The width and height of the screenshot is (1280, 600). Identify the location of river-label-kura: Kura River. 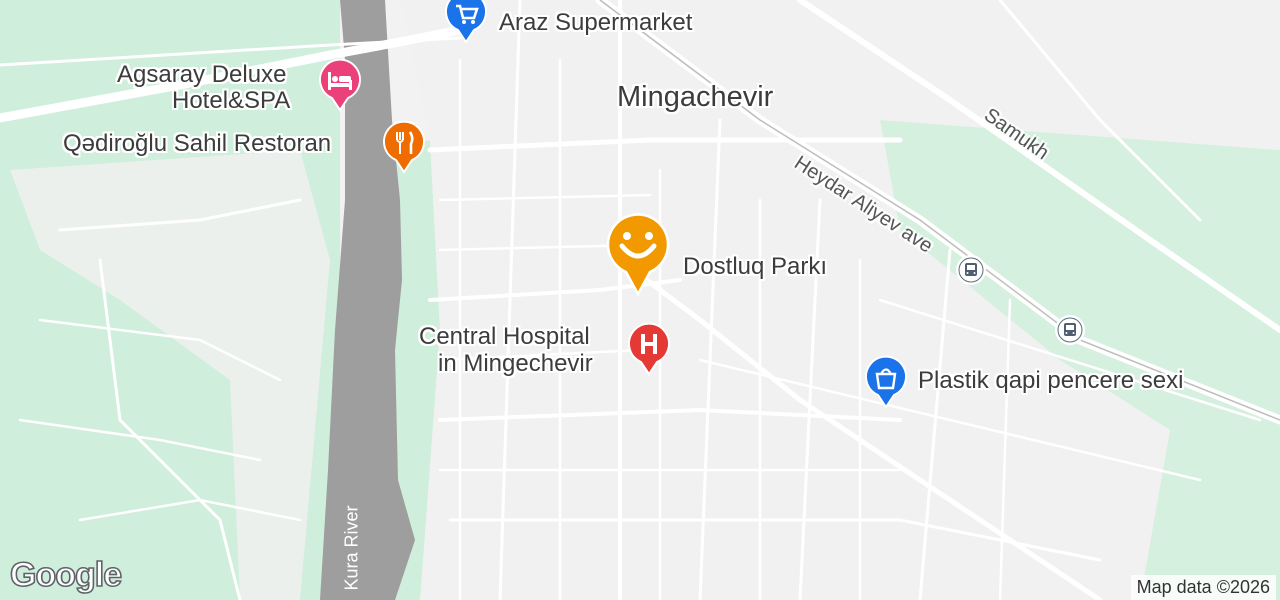
(351, 548).